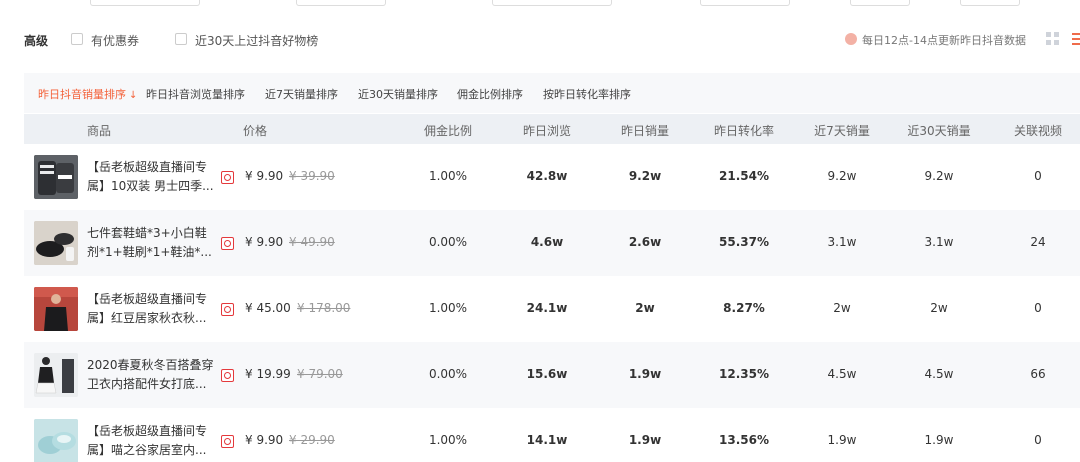  Describe the element at coordinates (547, 440) in the screenshot. I see `yesterday-views: 14.1w` at that location.